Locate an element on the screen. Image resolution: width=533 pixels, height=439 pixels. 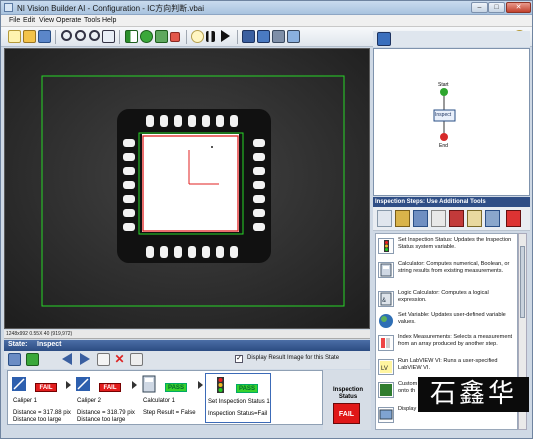
labview-icon: LV is located at coordinates (386, 367).